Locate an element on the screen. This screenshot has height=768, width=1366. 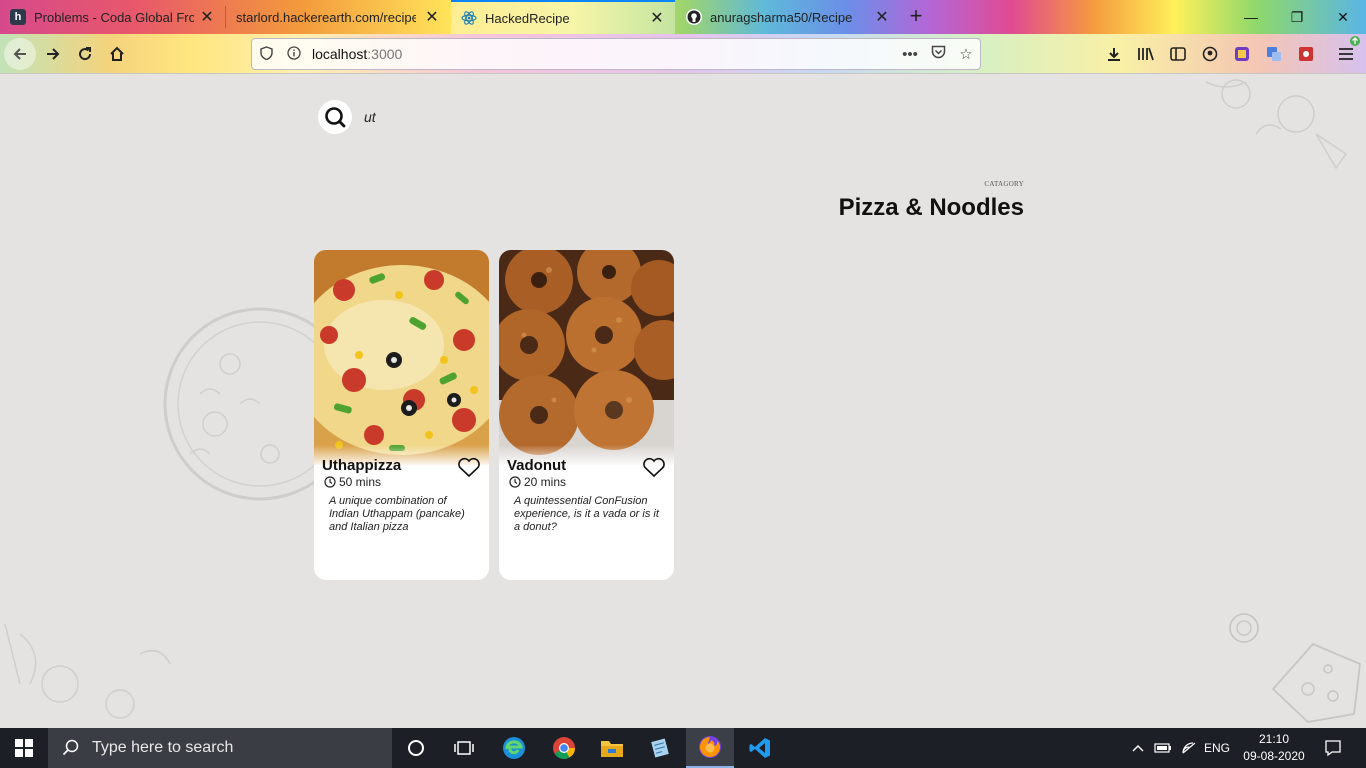
chrome-icon is located at coordinates (564, 748).